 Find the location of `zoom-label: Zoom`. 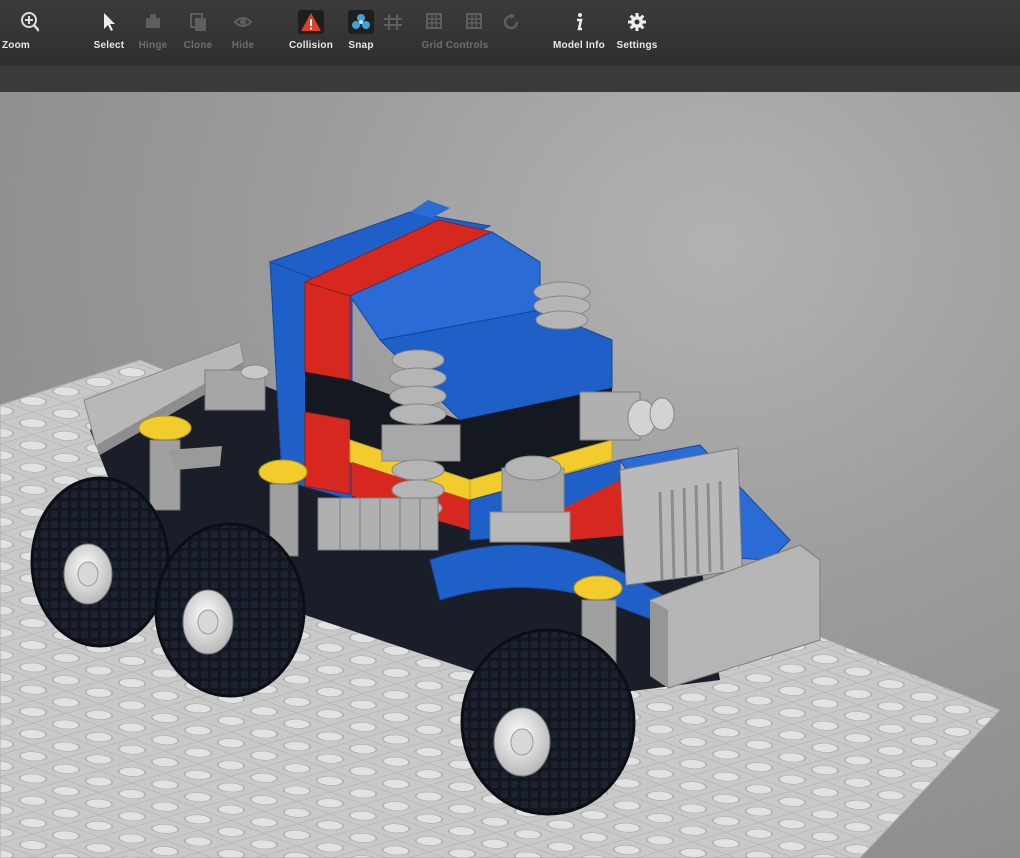

zoom-label: Zoom is located at coordinates (16, 45).